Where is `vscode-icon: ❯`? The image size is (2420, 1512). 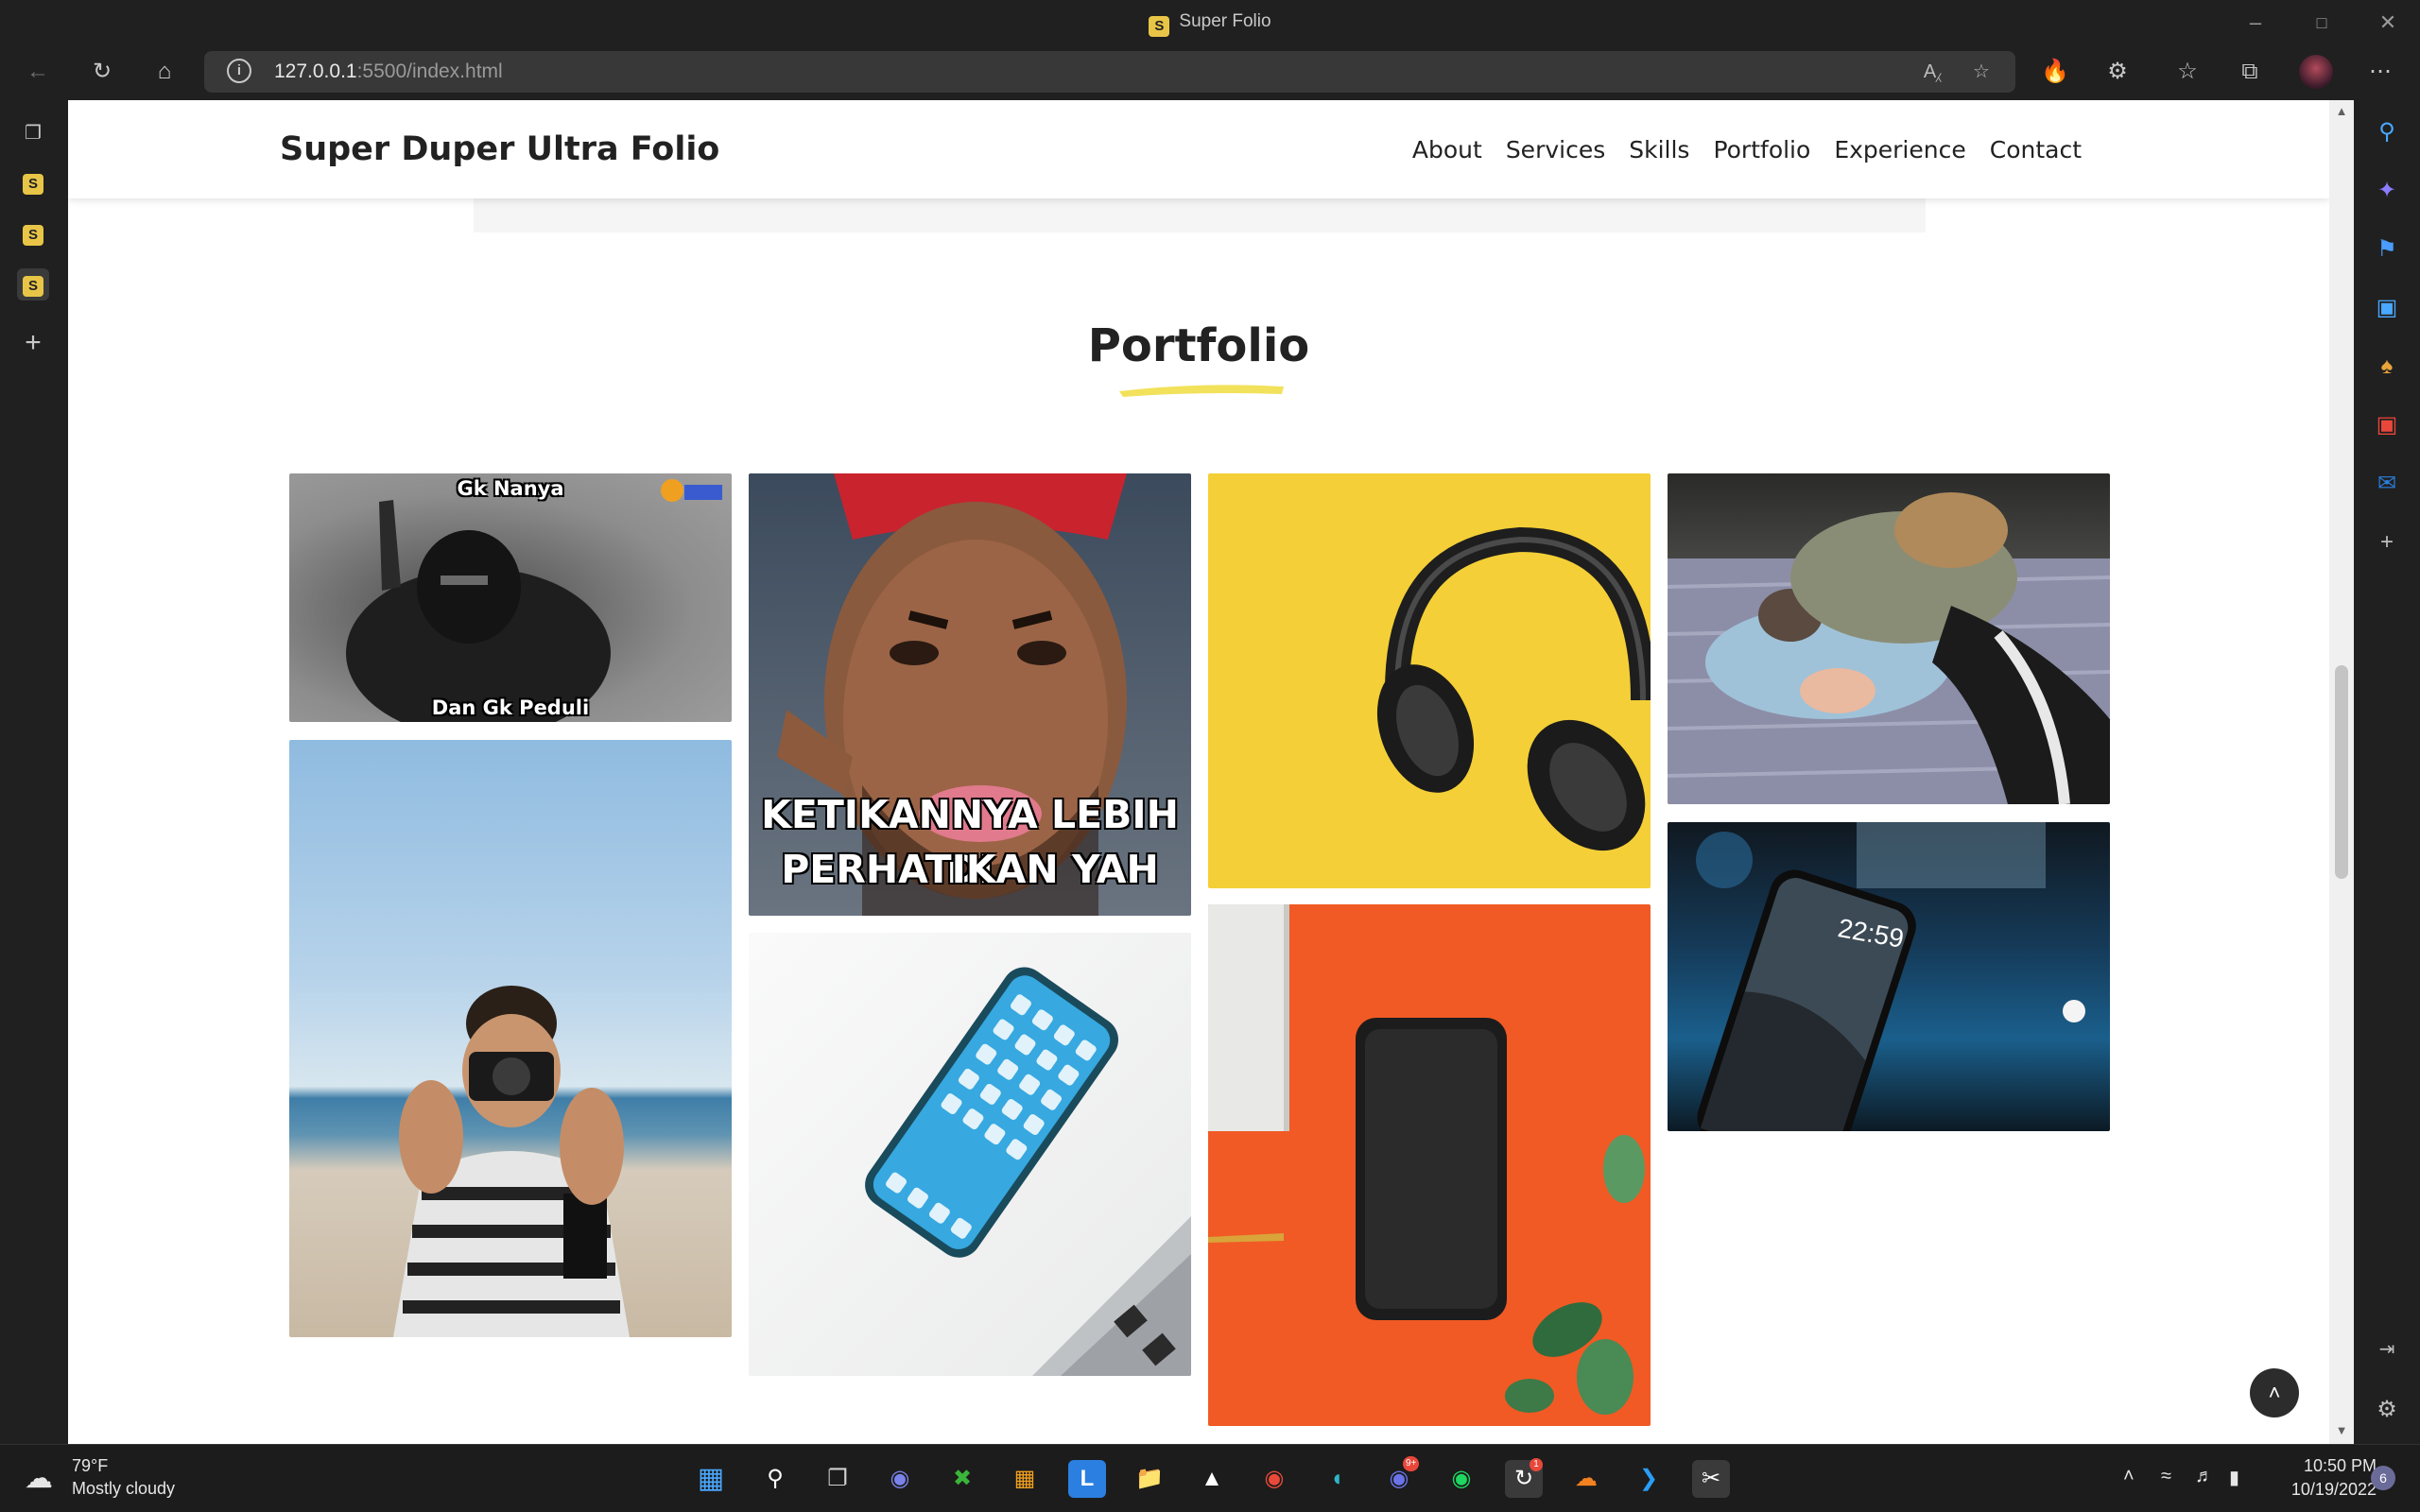
vscode-icon: ❯ is located at coordinates (1649, 1479).